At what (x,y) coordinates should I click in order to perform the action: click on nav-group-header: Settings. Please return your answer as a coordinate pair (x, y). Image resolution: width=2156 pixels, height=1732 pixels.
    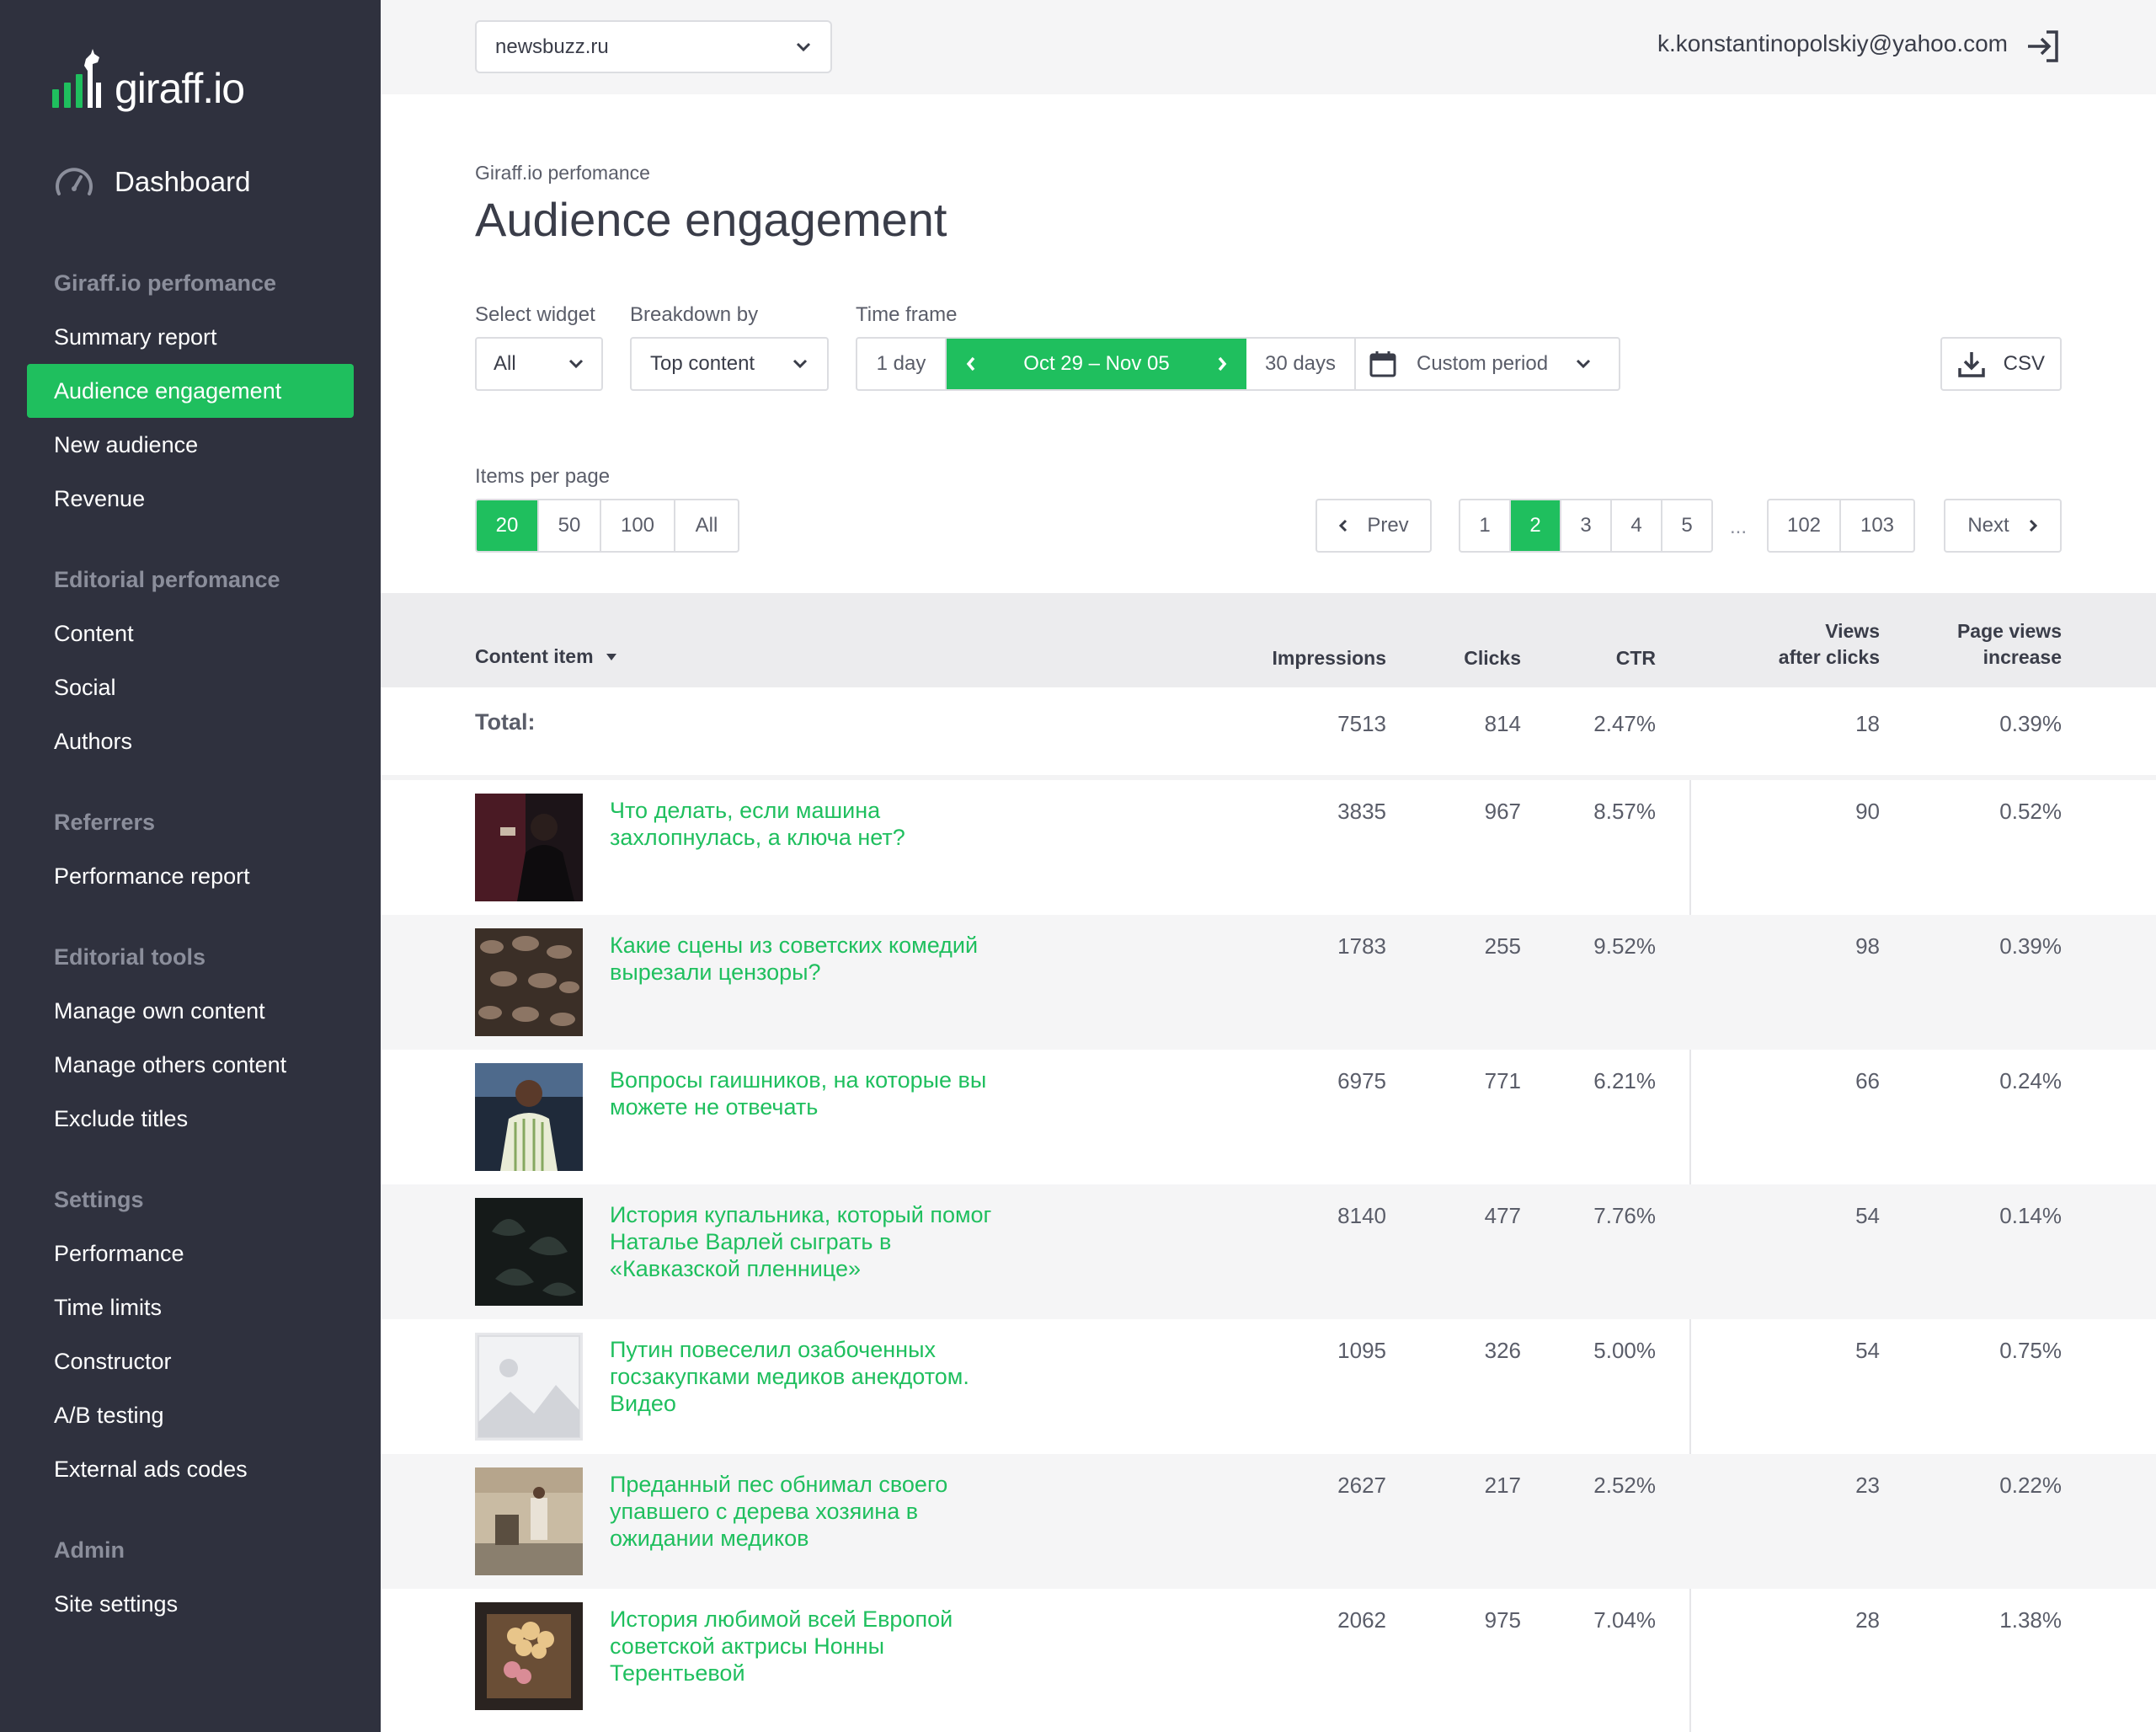
    Looking at the image, I should click on (99, 1199).